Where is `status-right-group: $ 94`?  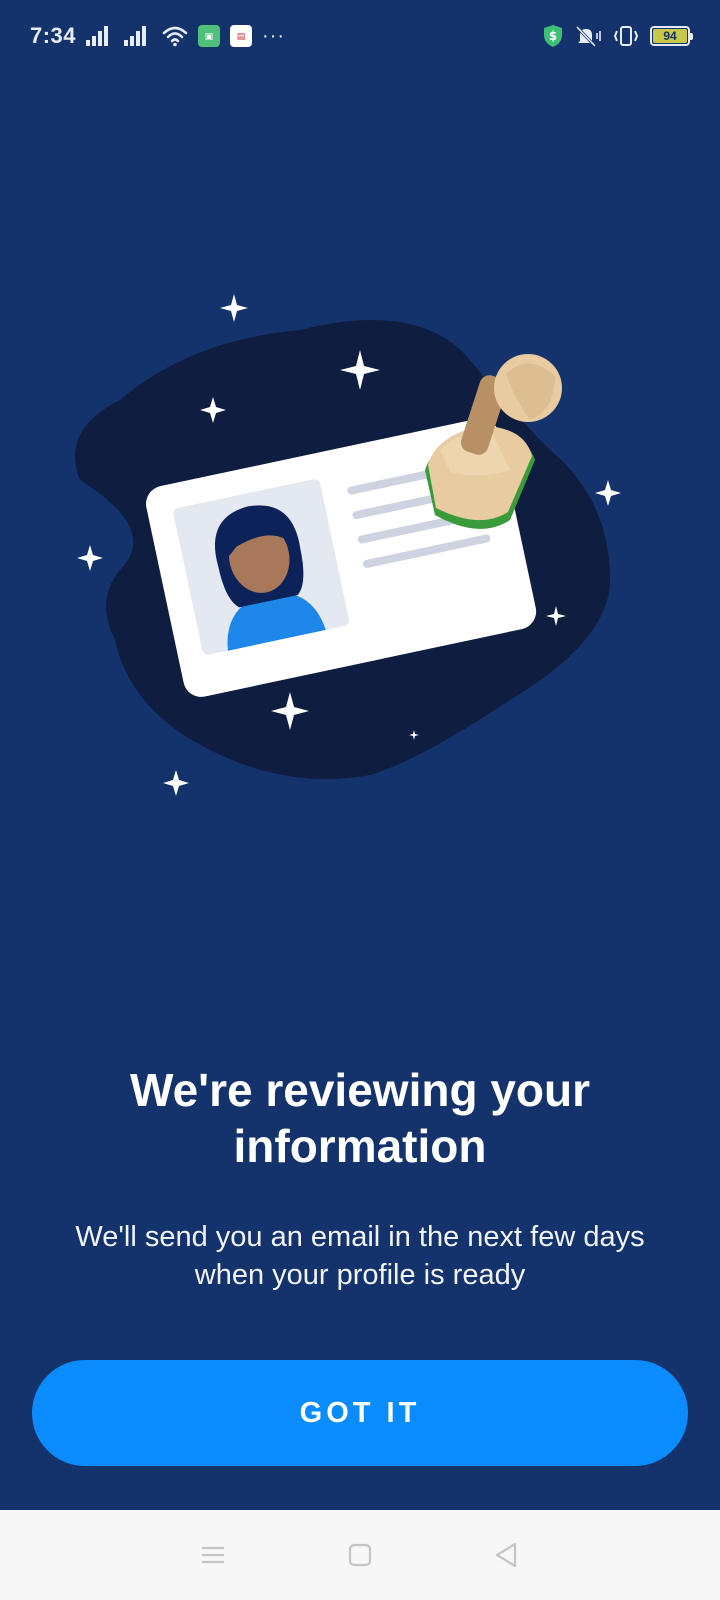
status-right-group: $ 94 is located at coordinates (617, 36).